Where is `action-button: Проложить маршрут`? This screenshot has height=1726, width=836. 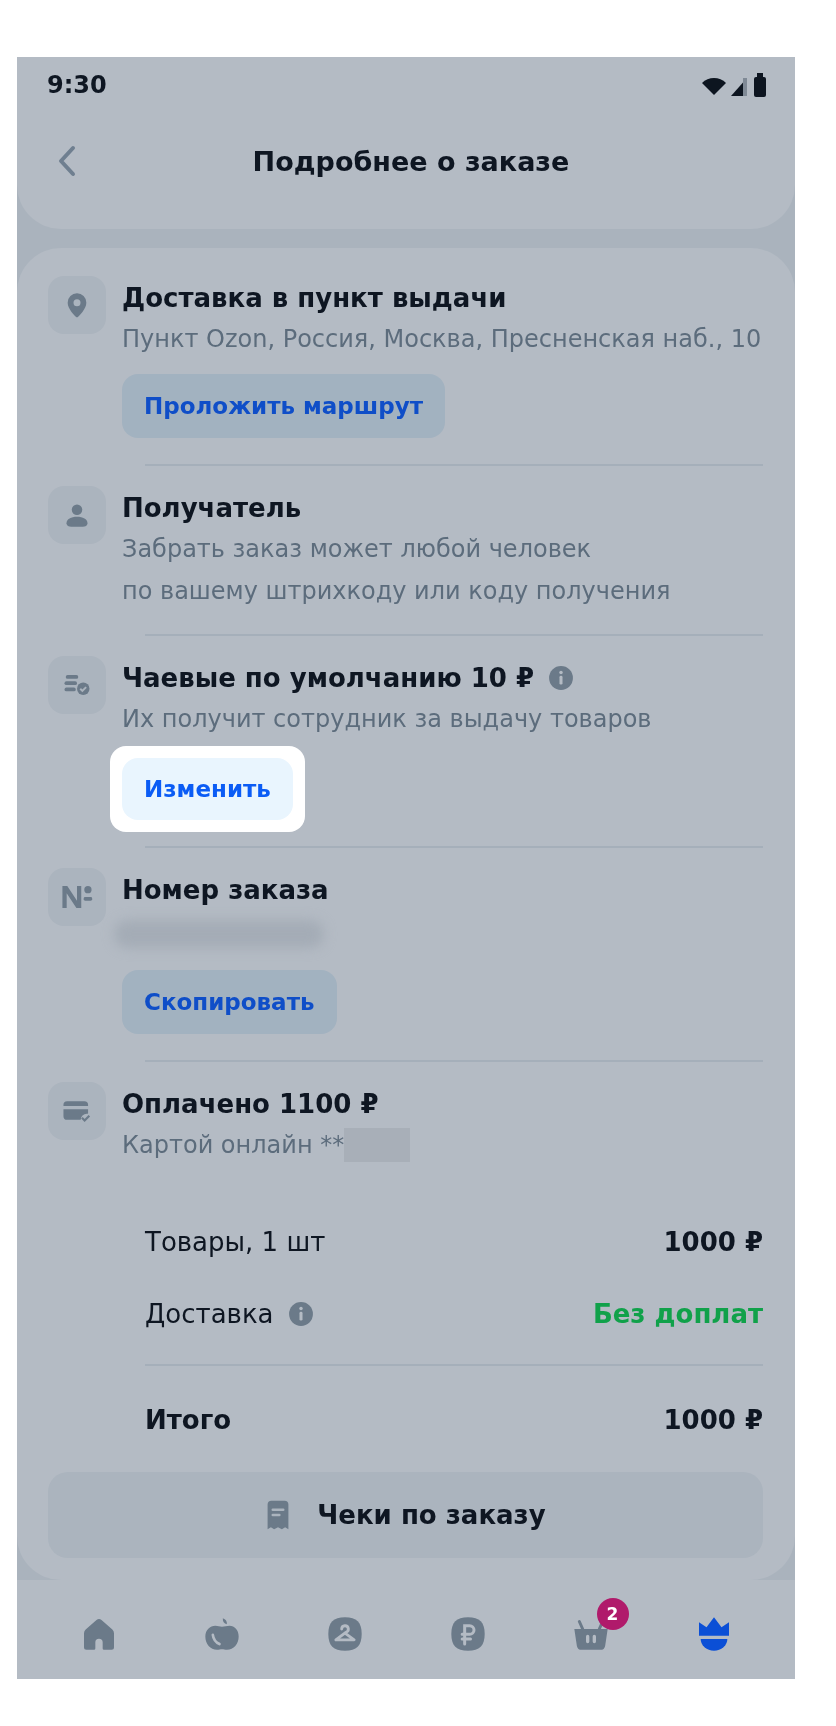 action-button: Проложить маршрут is located at coordinates (284, 406).